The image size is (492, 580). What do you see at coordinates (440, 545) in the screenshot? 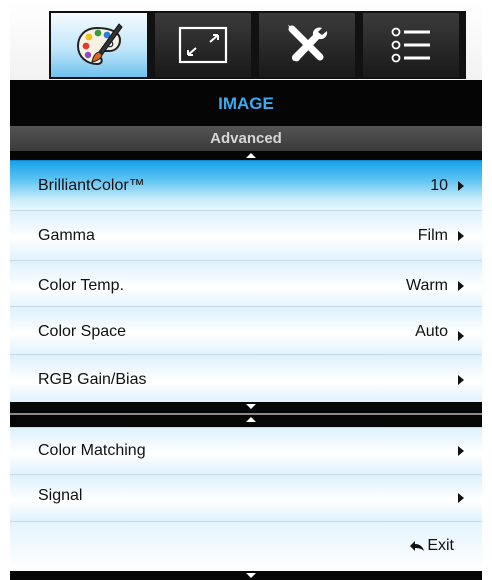
I see `exit-label: Exit` at bounding box center [440, 545].